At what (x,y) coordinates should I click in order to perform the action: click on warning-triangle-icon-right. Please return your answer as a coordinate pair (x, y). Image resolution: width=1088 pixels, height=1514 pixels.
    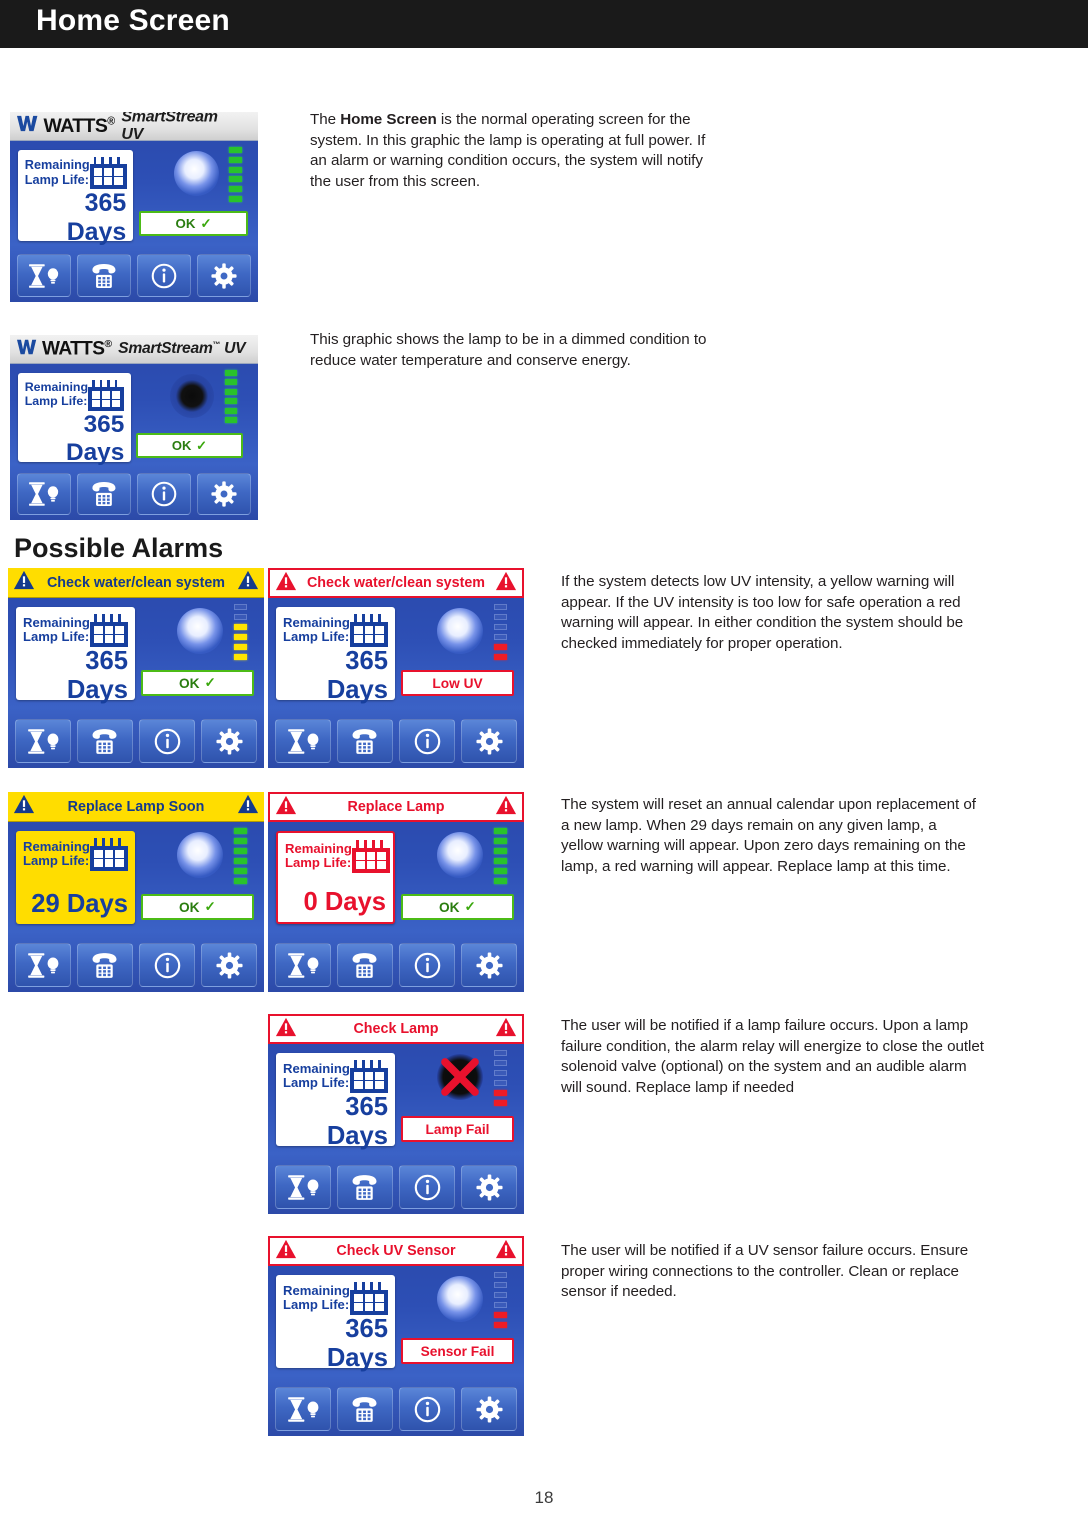
    Looking at the image, I should click on (506, 583).